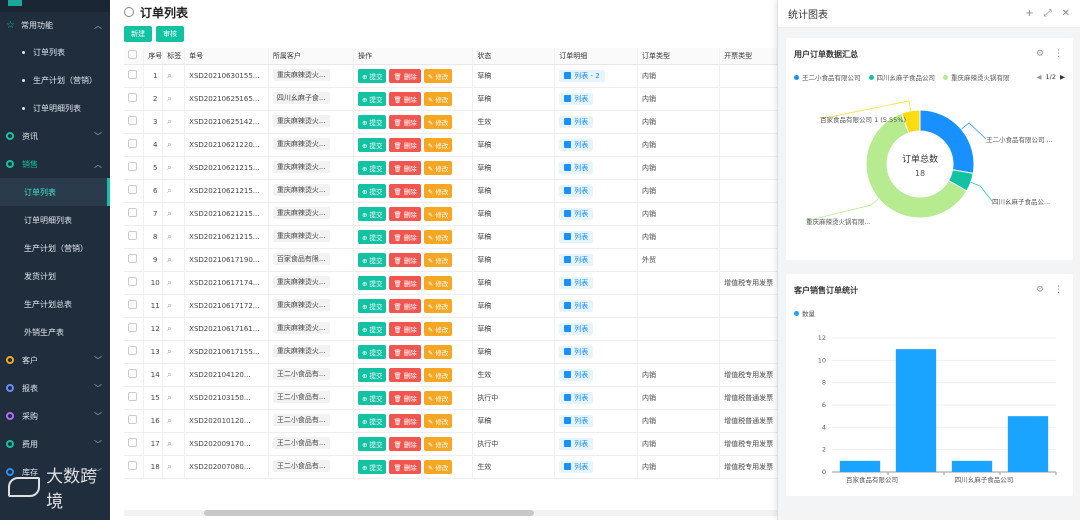 Image resolution: width=1080 pixels, height=520 pixels. What do you see at coordinates (55, 248) in the screenshot?
I see `sales-item-production-plan: 生产计划（营销）` at bounding box center [55, 248].